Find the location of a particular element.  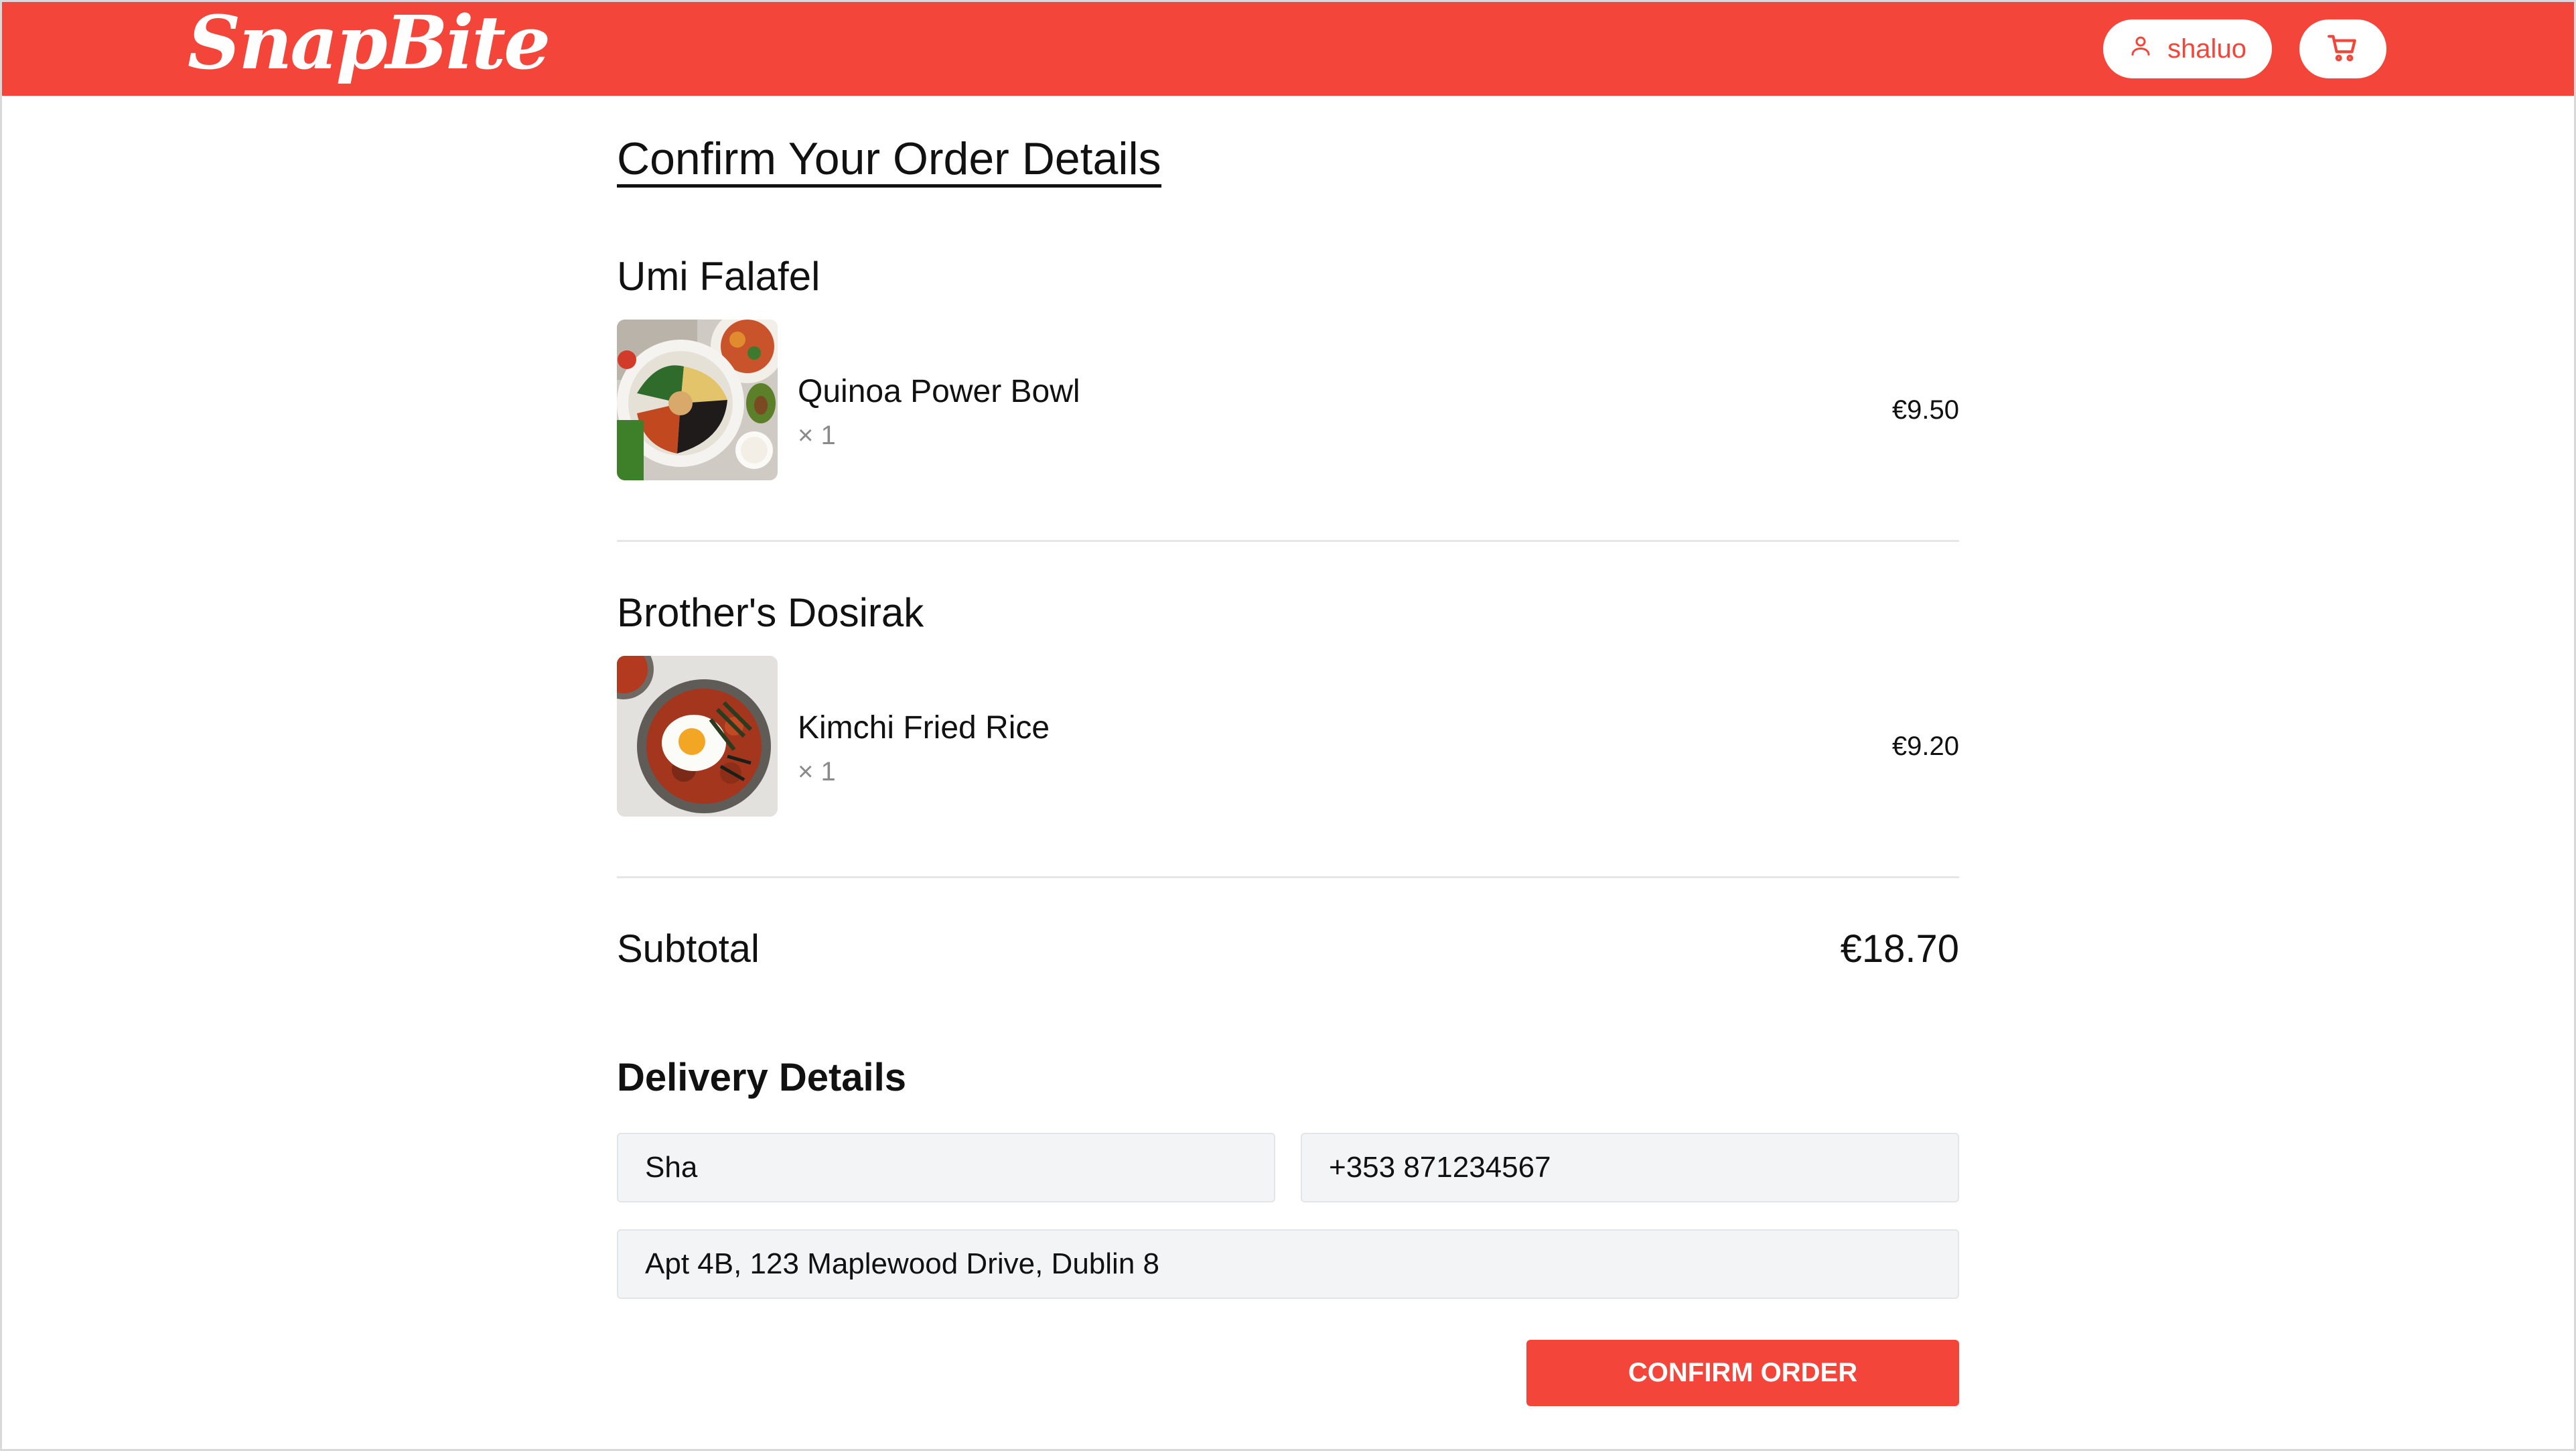

subtotal-label: Subtotal is located at coordinates (688, 949).